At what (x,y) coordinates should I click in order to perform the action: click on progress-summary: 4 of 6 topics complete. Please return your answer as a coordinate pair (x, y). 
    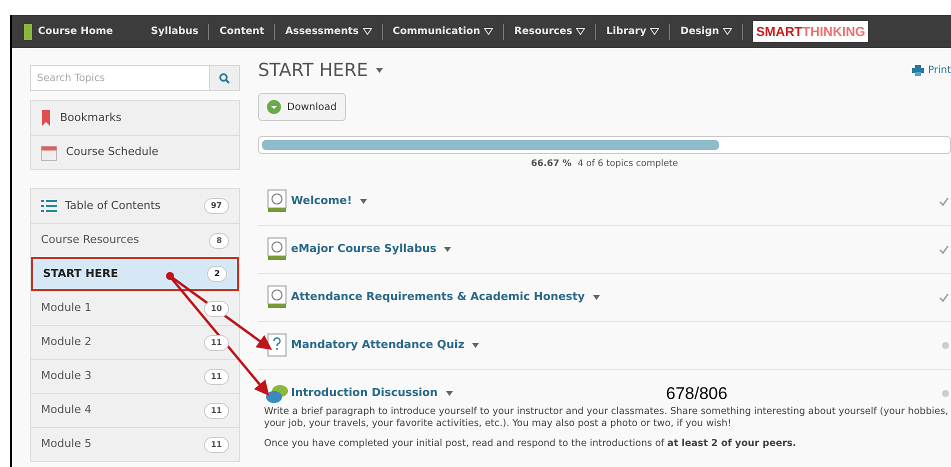
    Looking at the image, I should click on (628, 164).